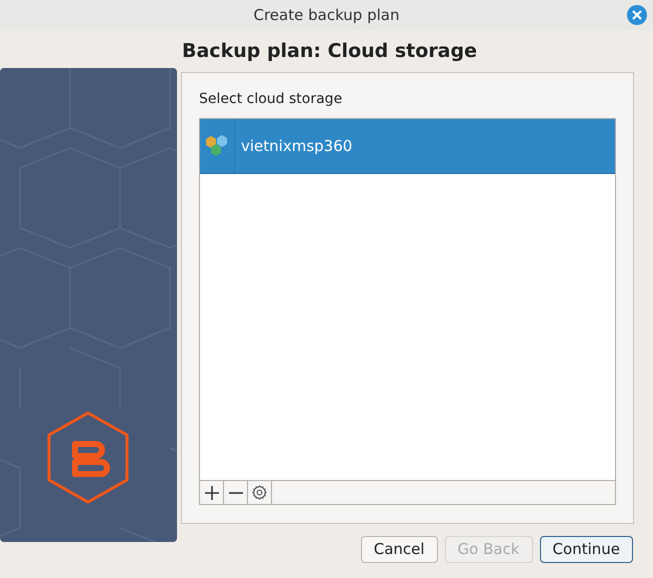  I want to click on list-label: Select cloud storage, so click(271, 99).